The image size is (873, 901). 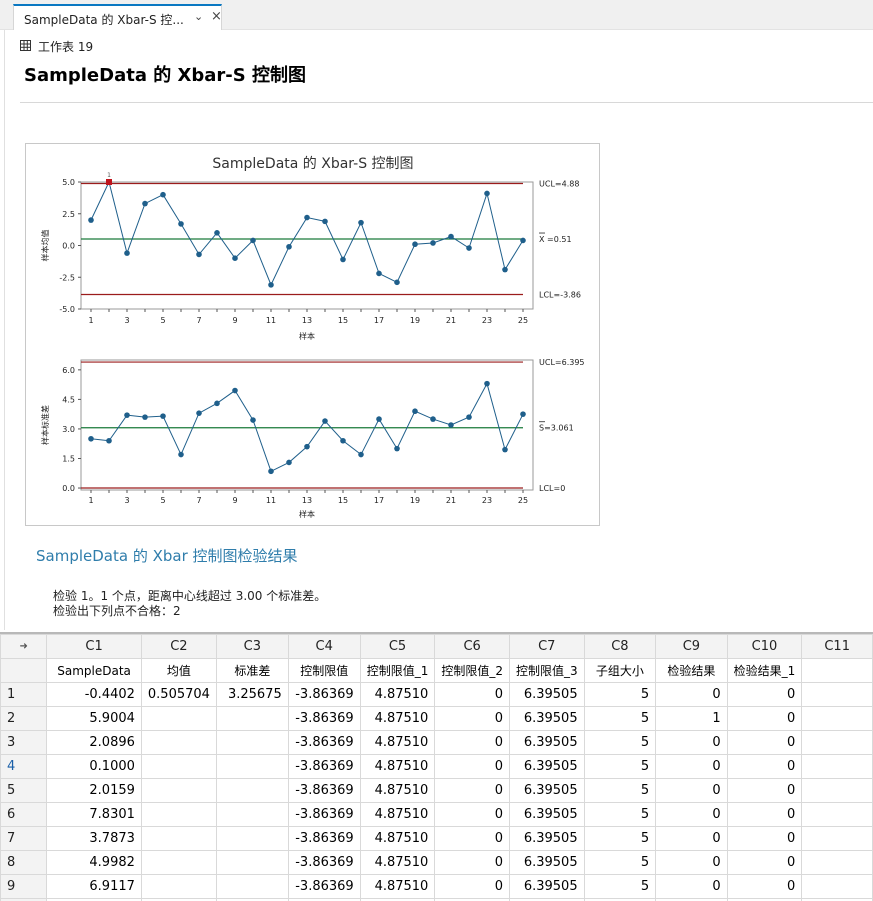 I want to click on row-number: 5, so click(x=24, y=790).